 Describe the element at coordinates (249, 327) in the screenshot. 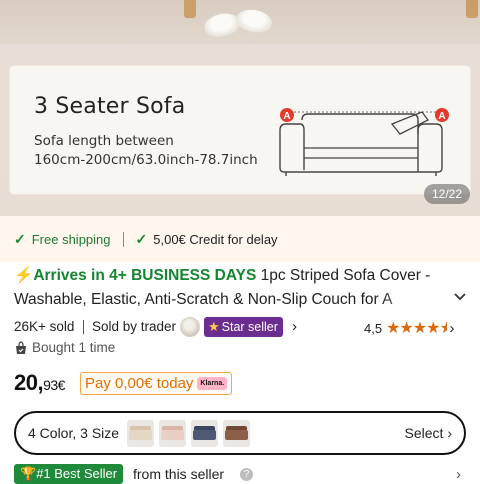

I see `star-seller-label: Star seller` at that location.